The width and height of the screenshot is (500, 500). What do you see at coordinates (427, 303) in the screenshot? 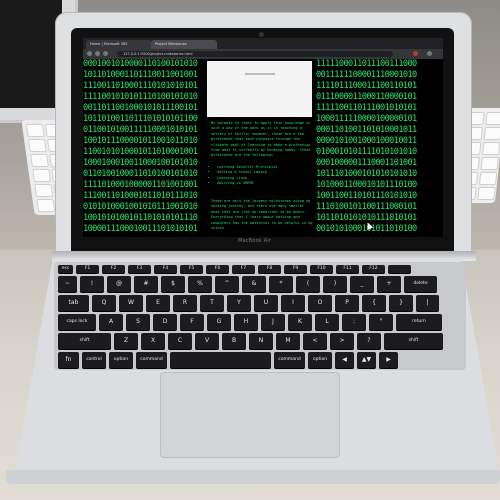
I see `key--: |` at bounding box center [427, 303].